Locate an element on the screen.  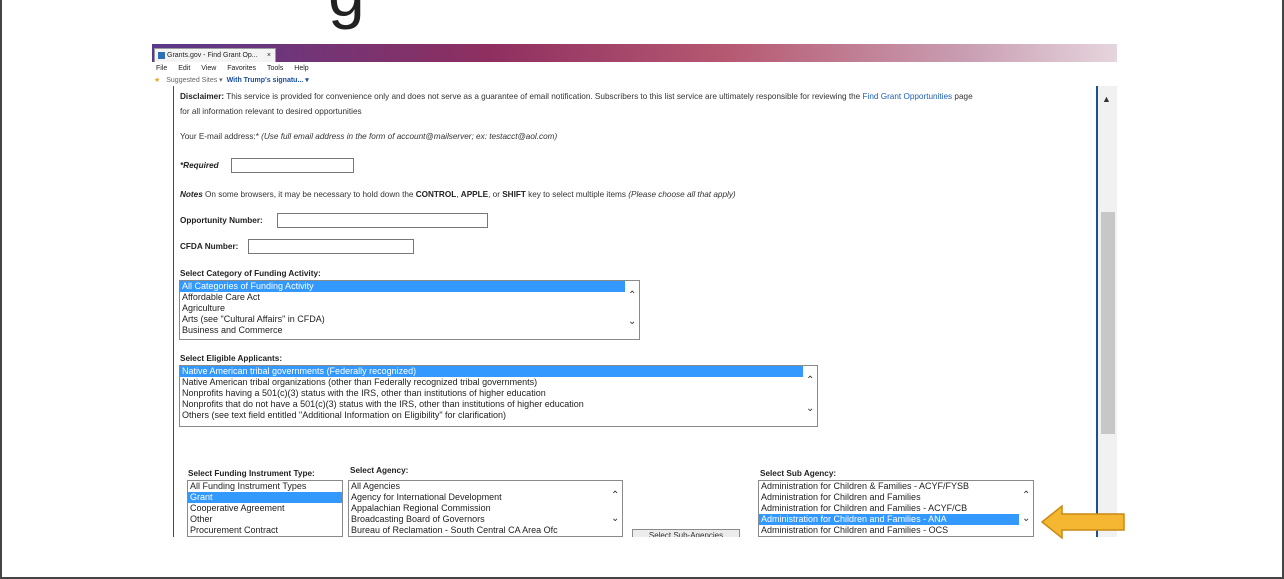
page-scrollbar-thumb is located at coordinates (1108, 323).